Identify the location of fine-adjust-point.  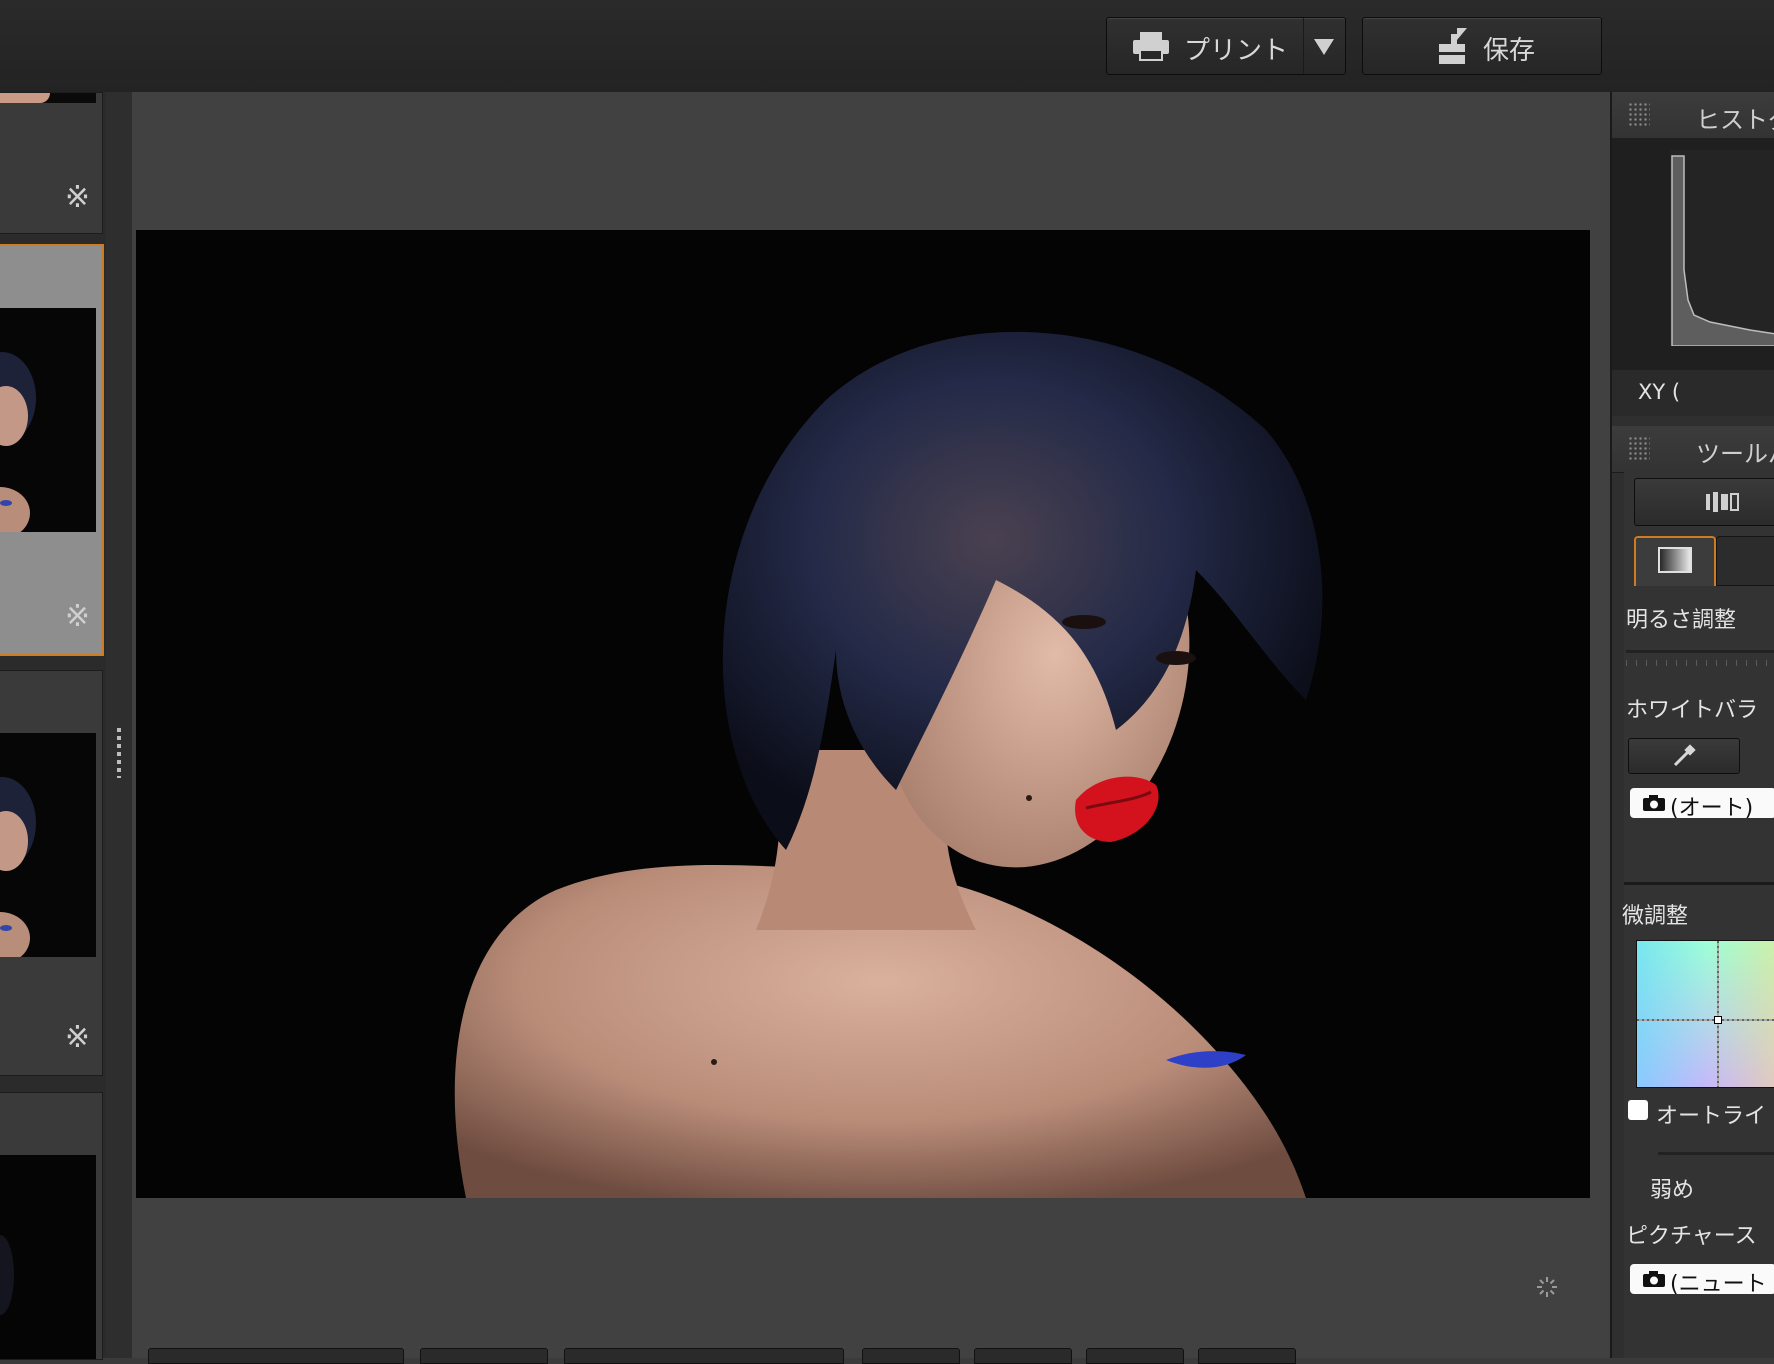
(1718, 1020).